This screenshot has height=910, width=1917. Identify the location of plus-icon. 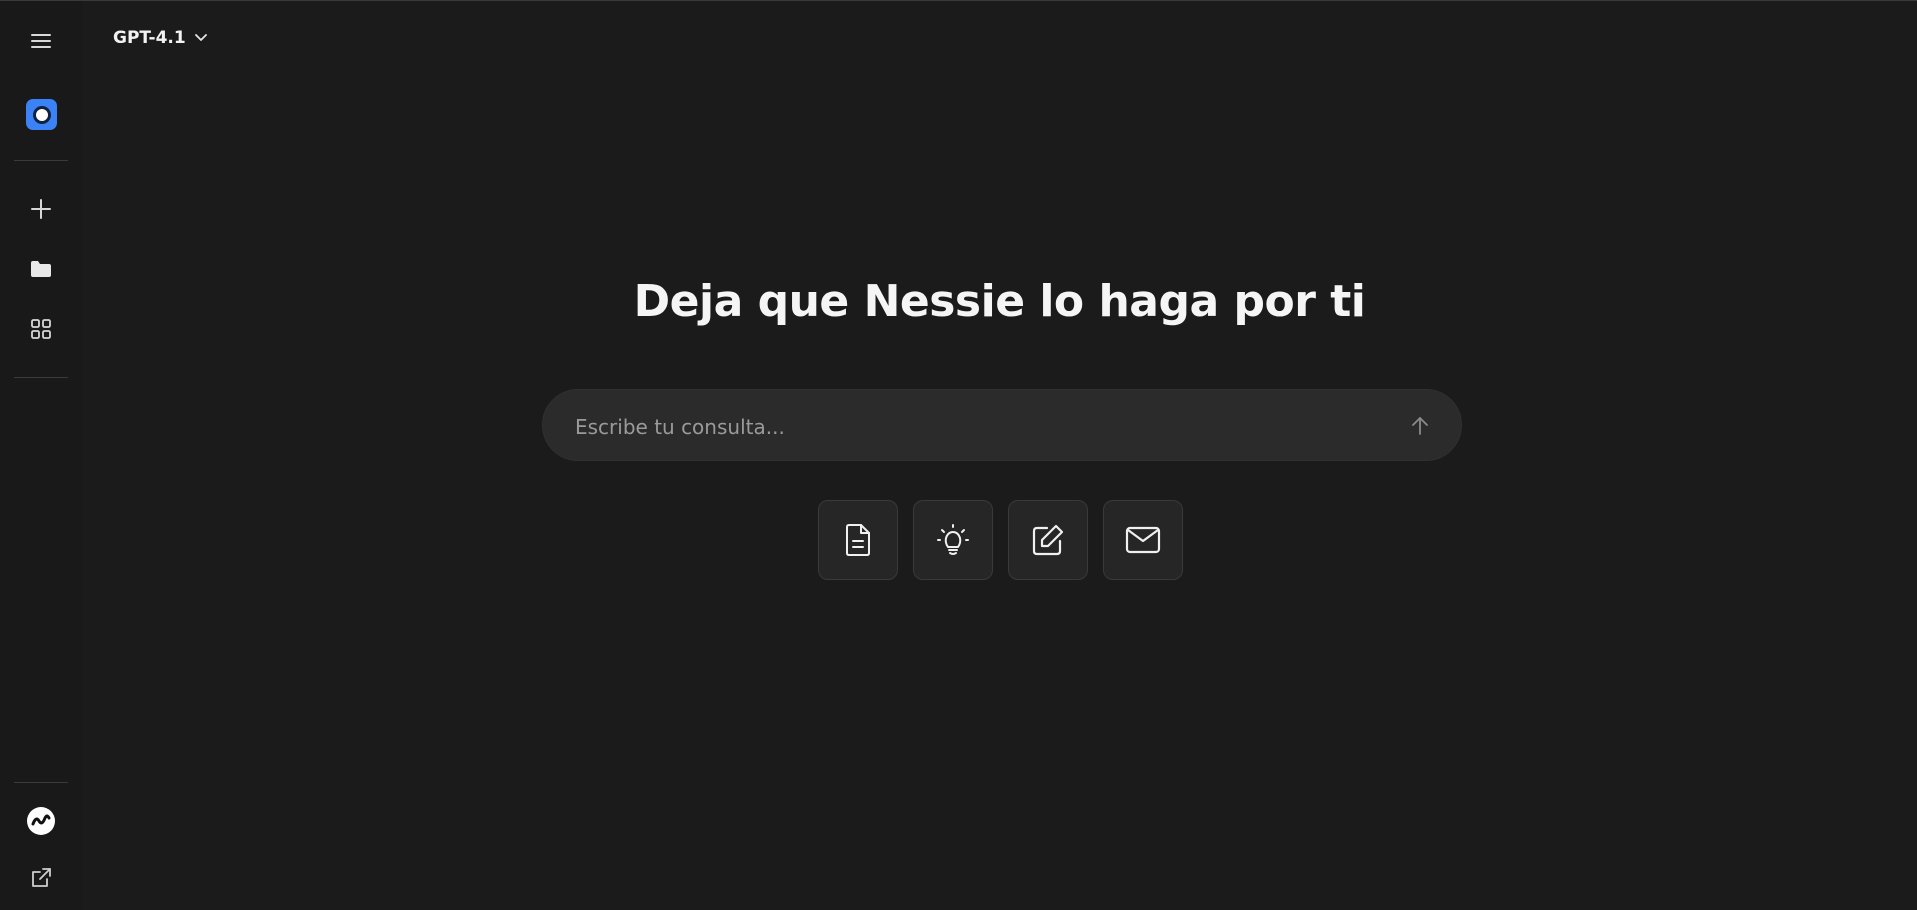
(41, 209).